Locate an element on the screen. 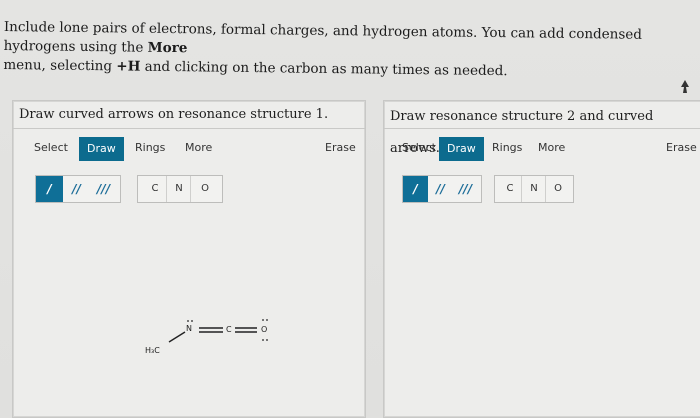  mouse-cursor-icon is located at coordinates (685, 86).